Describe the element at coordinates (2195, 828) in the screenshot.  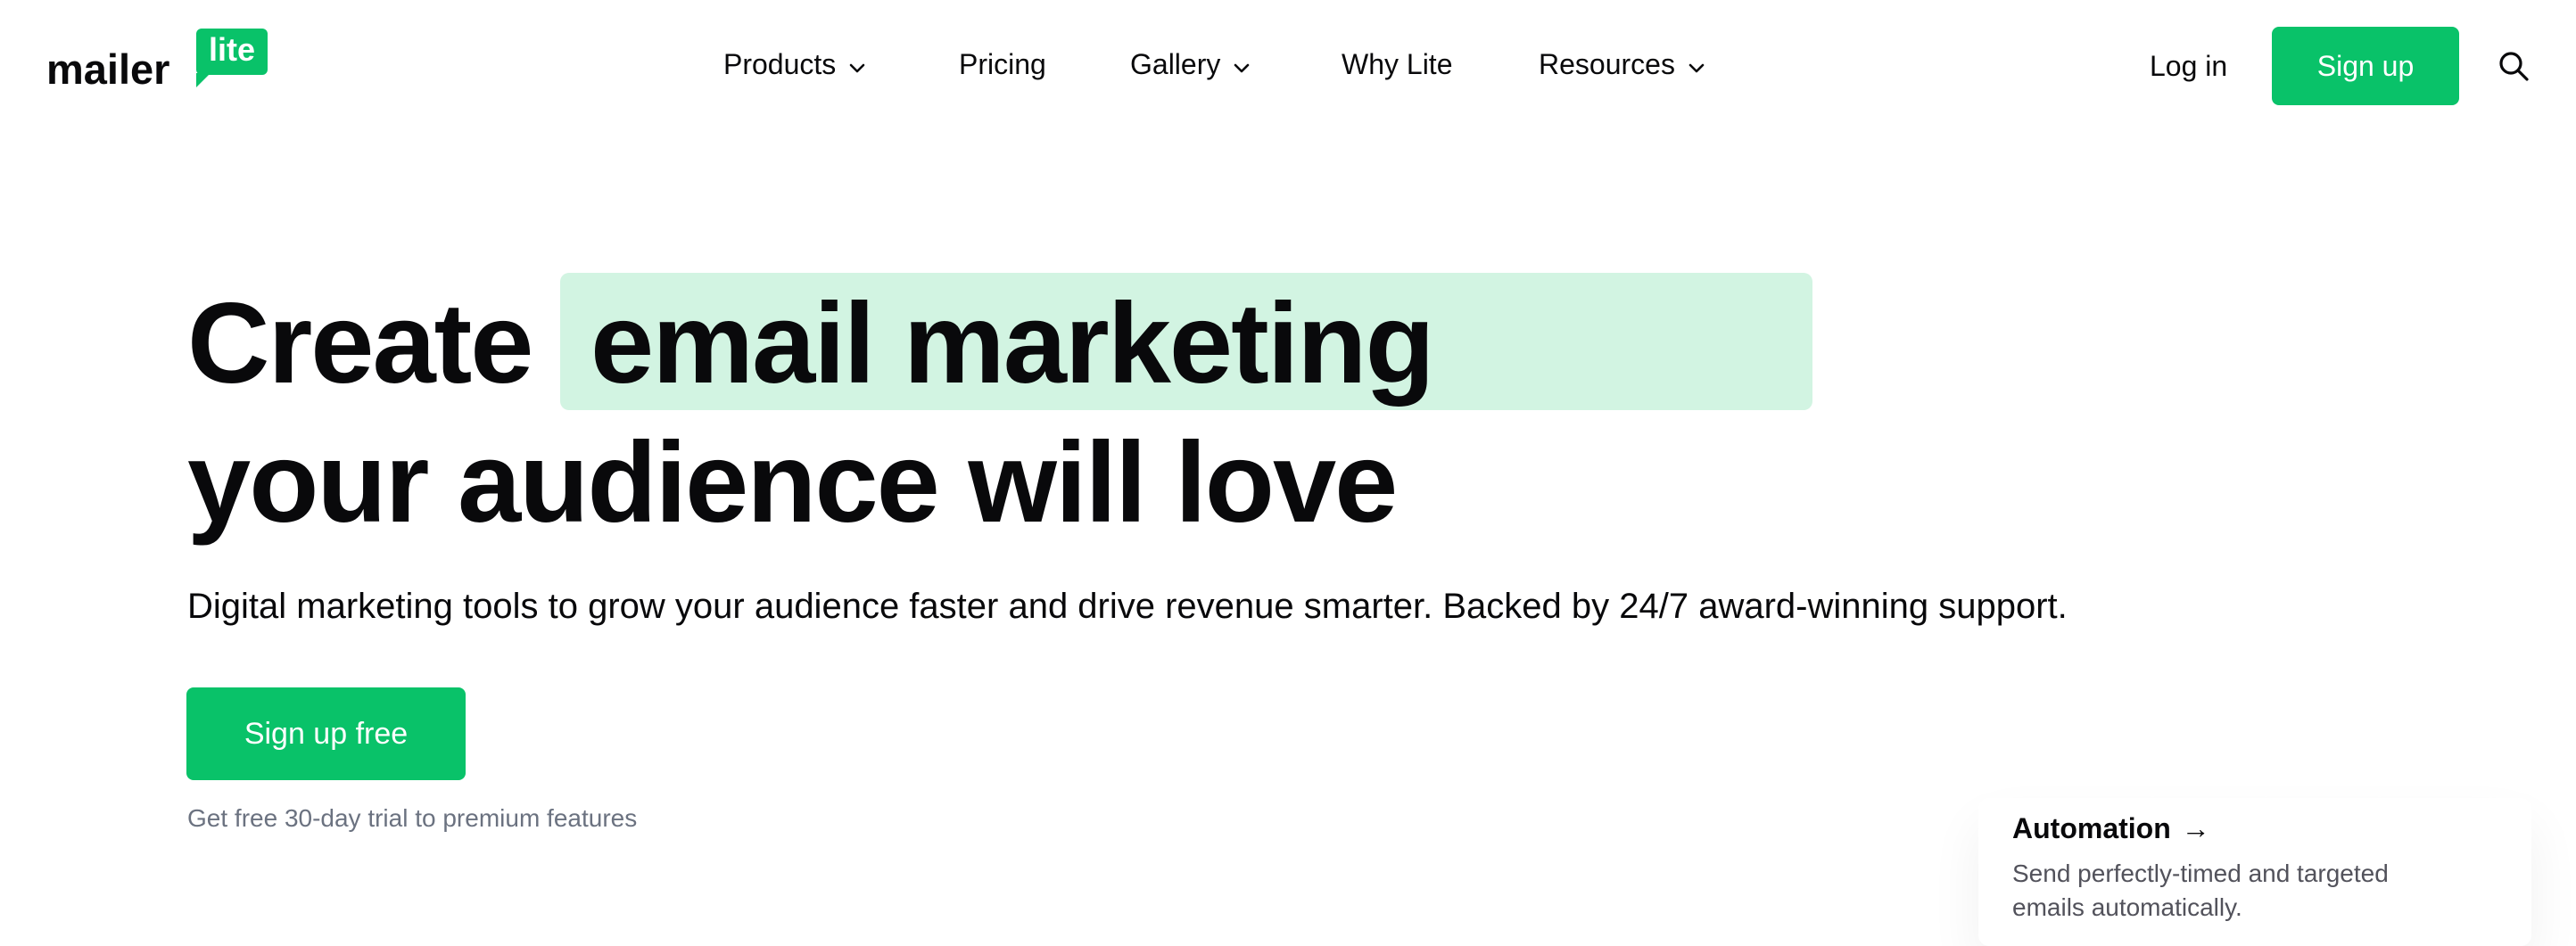
I see `arrow-right-icon: →` at that location.